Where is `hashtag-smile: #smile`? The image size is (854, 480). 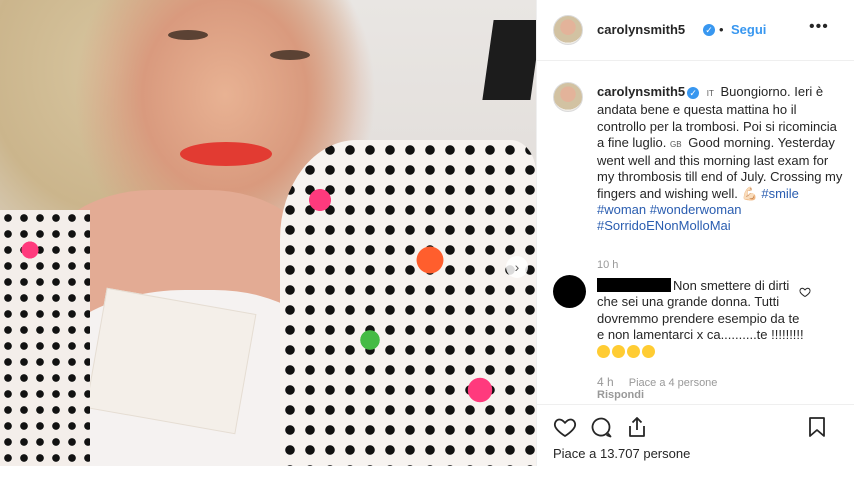 hashtag-smile: #smile is located at coordinates (780, 193).